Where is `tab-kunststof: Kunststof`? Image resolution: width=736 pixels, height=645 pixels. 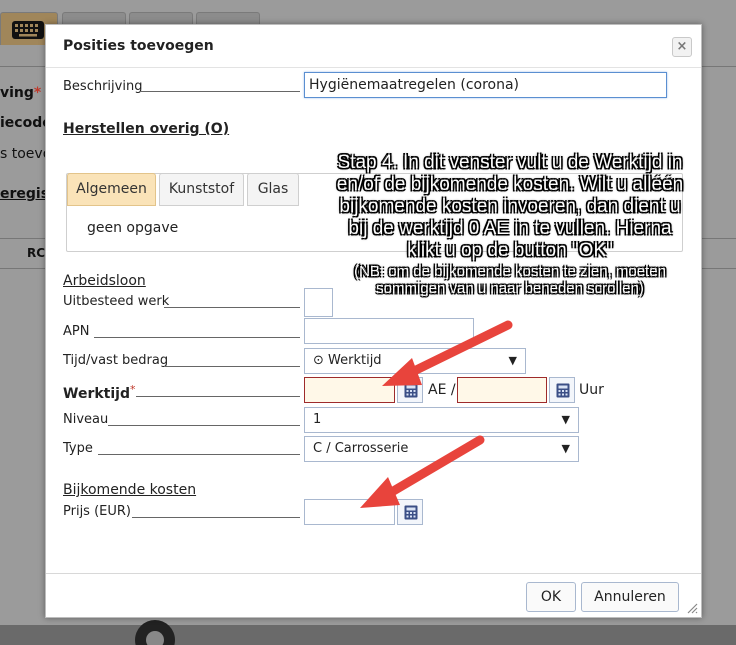 tab-kunststof: Kunststof is located at coordinates (201, 189).